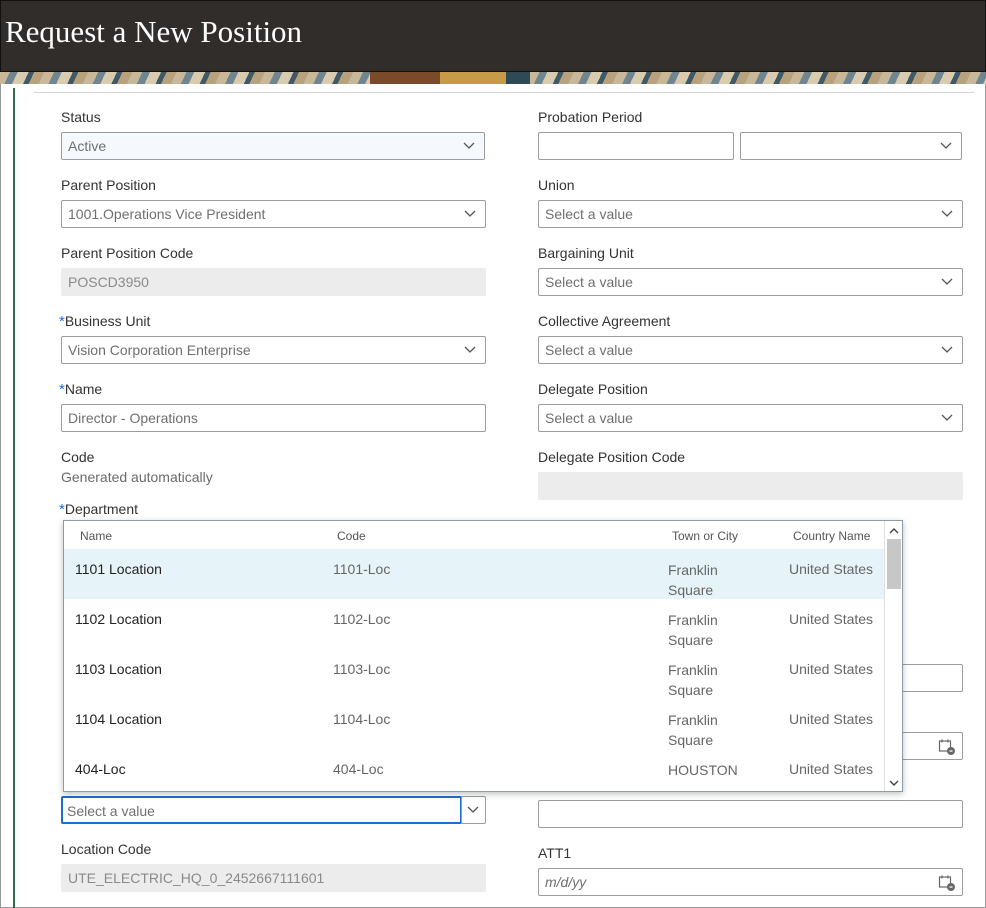 This screenshot has width=986, height=908. I want to click on delegate-position-code-label: Delegate Position Code, so click(612, 457).